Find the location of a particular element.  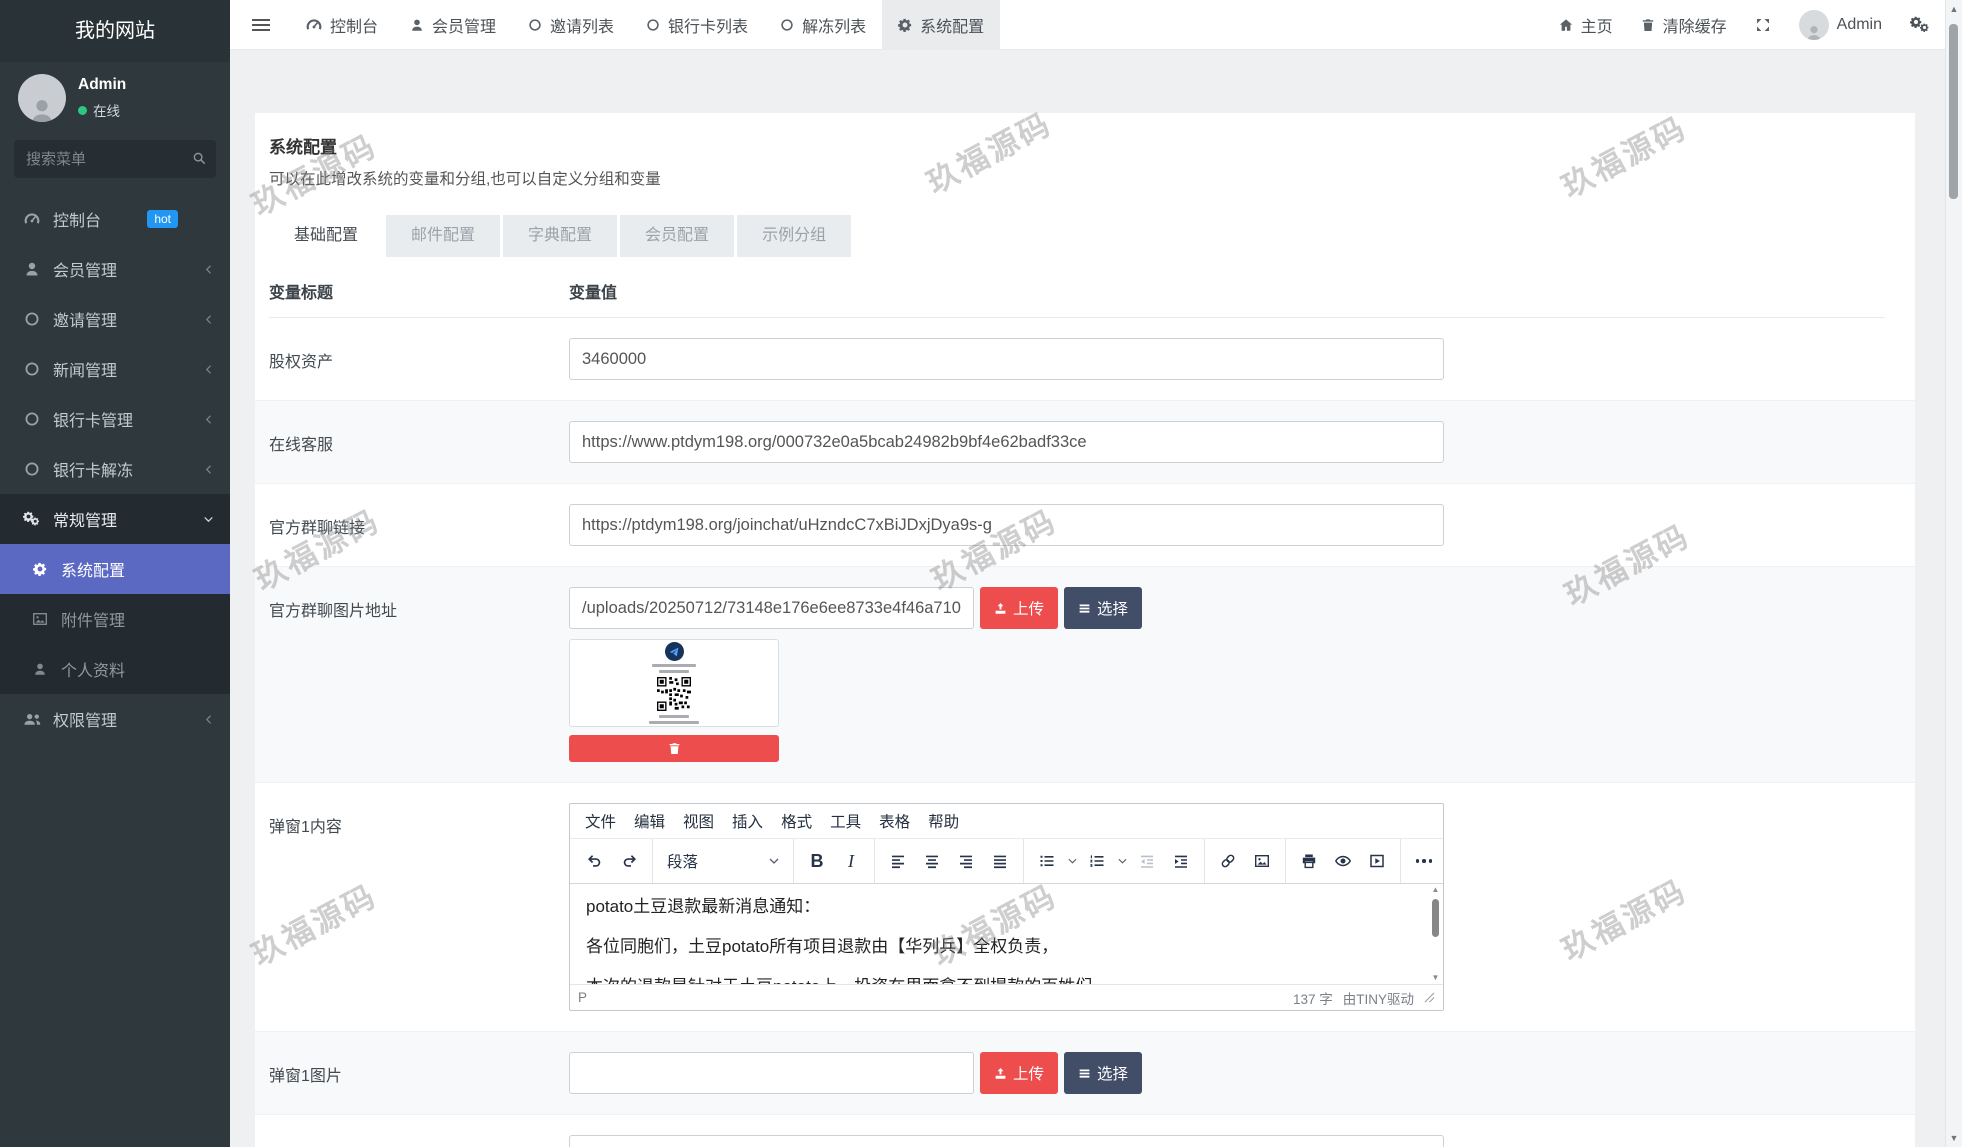

numbered-list-button is located at coordinates (1097, 861).